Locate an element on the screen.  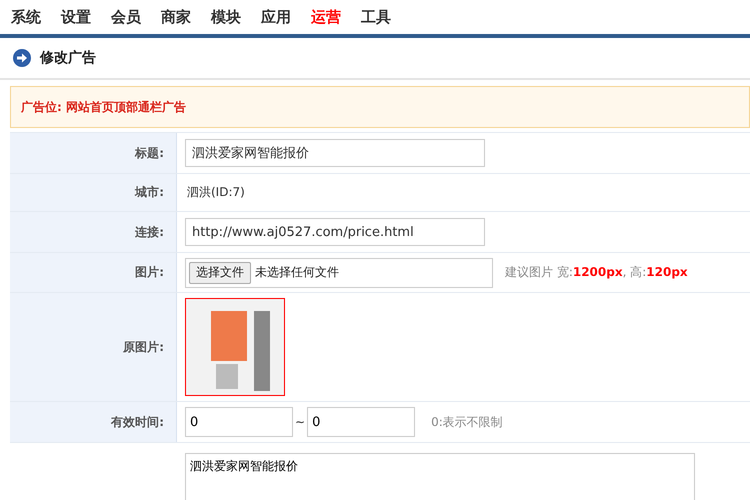
nav-tab: 系统 is located at coordinates (26, 17).